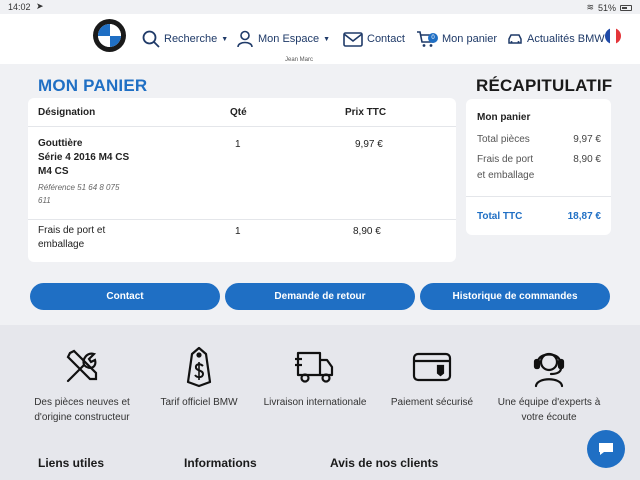  What do you see at coordinates (220, 463) in the screenshot?
I see `footer-informations: Informations` at bounding box center [220, 463].